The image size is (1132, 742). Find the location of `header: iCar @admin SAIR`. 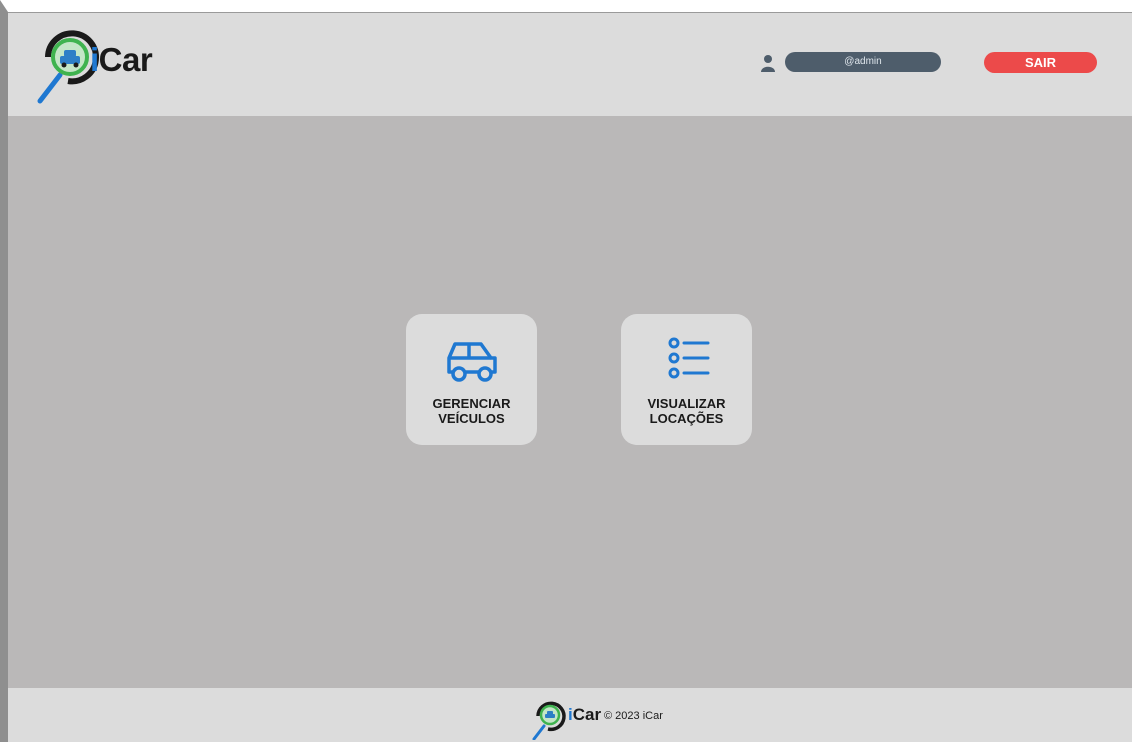

header: iCar @admin SAIR is located at coordinates (570, 64).